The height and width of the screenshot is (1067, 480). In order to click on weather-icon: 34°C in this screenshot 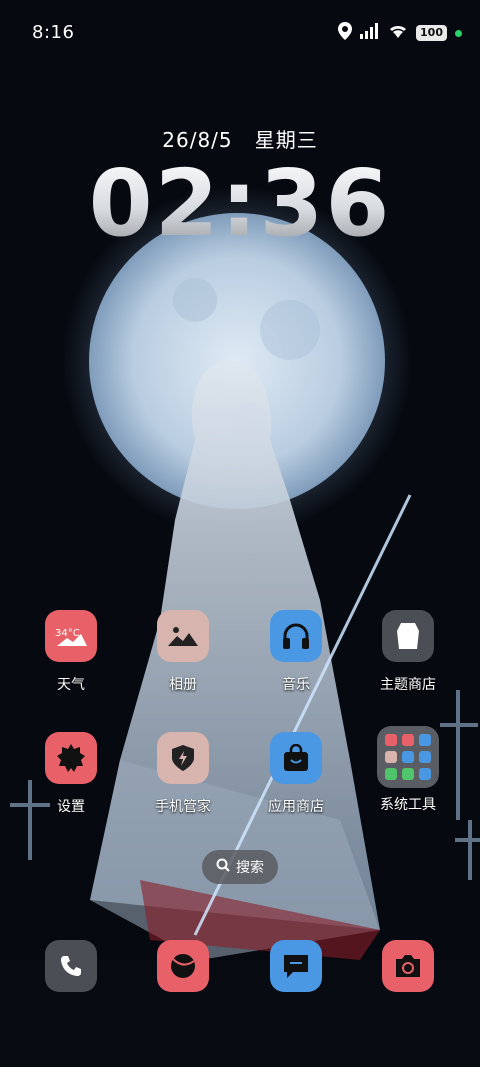, I will do `click(71, 636)`.